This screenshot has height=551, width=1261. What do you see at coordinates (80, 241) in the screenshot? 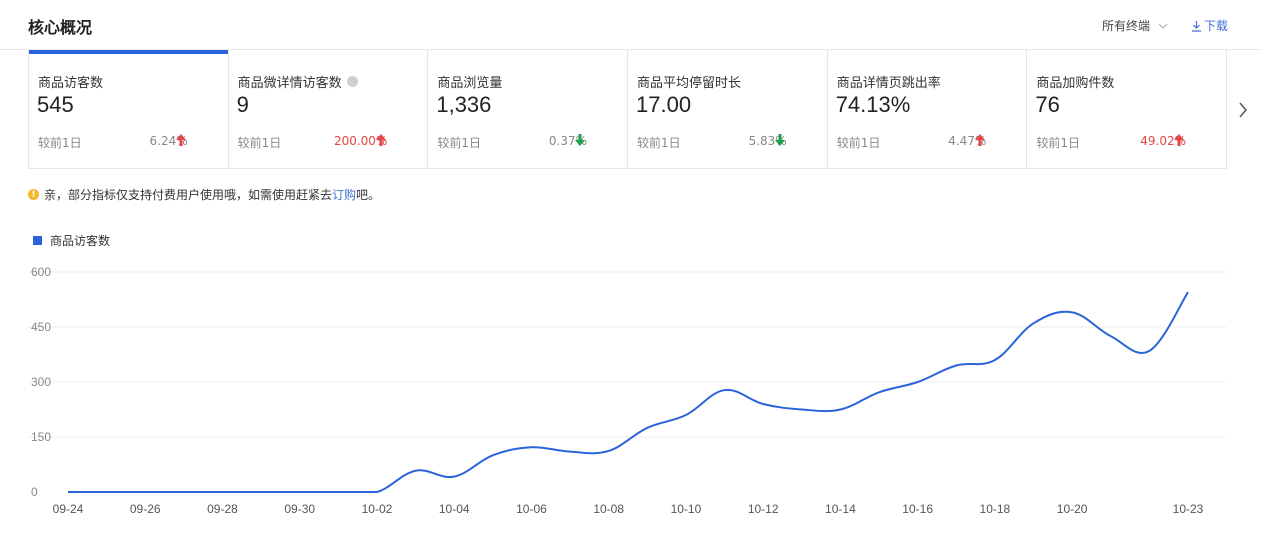
I see `legend-label: 商品访客数` at bounding box center [80, 241].